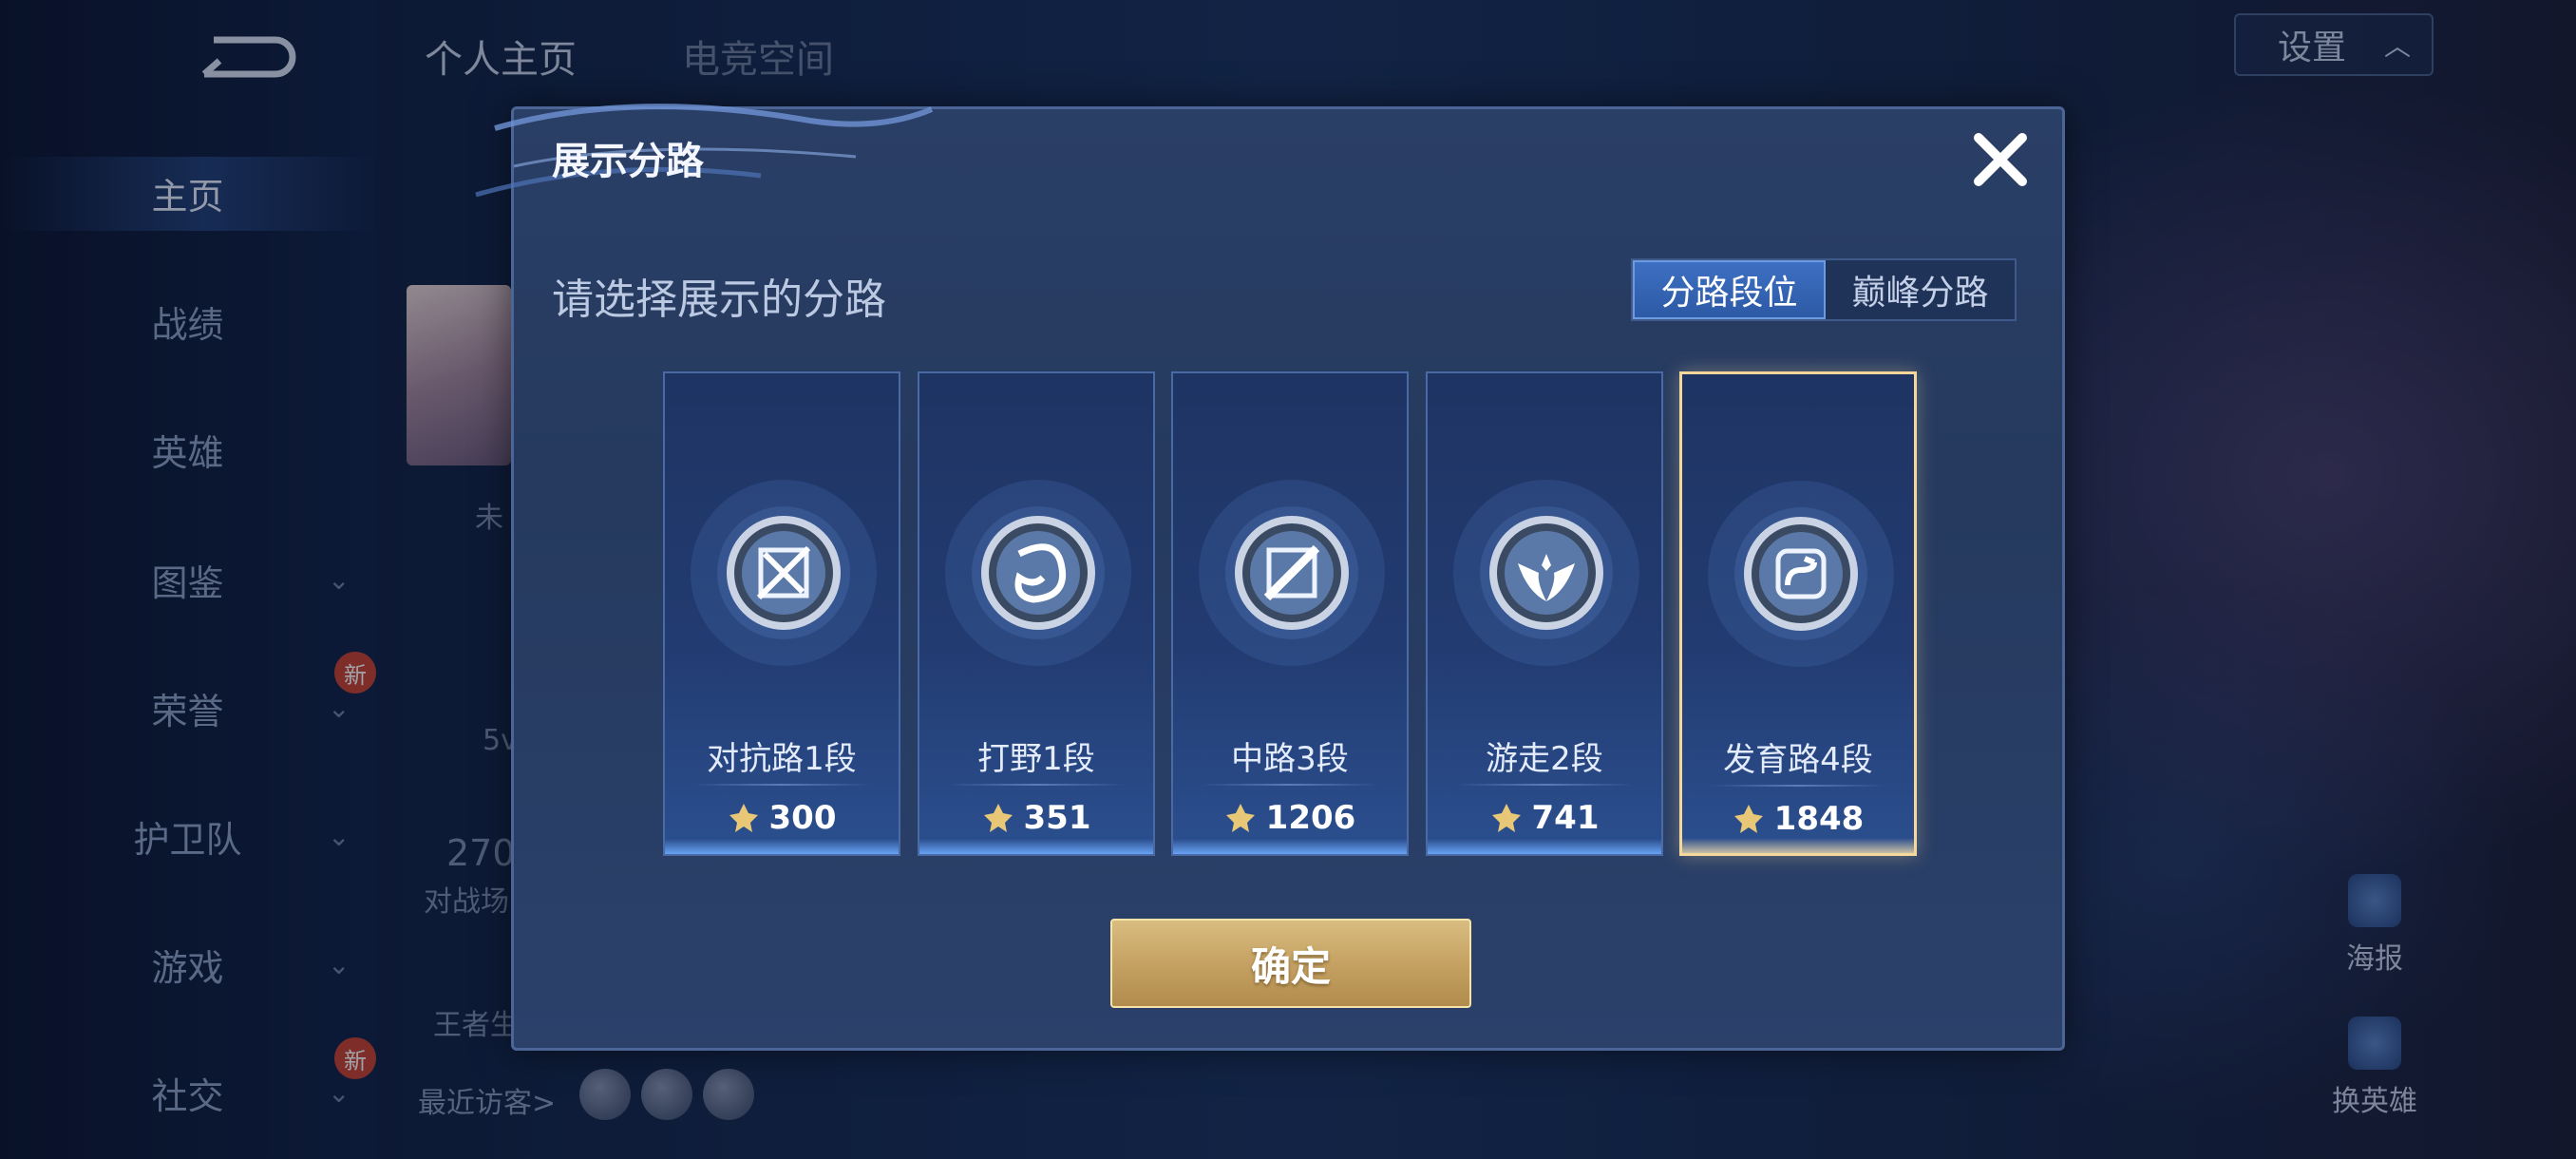 The height and width of the screenshot is (1159, 2576). Describe the element at coordinates (1729, 289) in the screenshot. I see `segment-lane-rank: 分路段位` at that location.